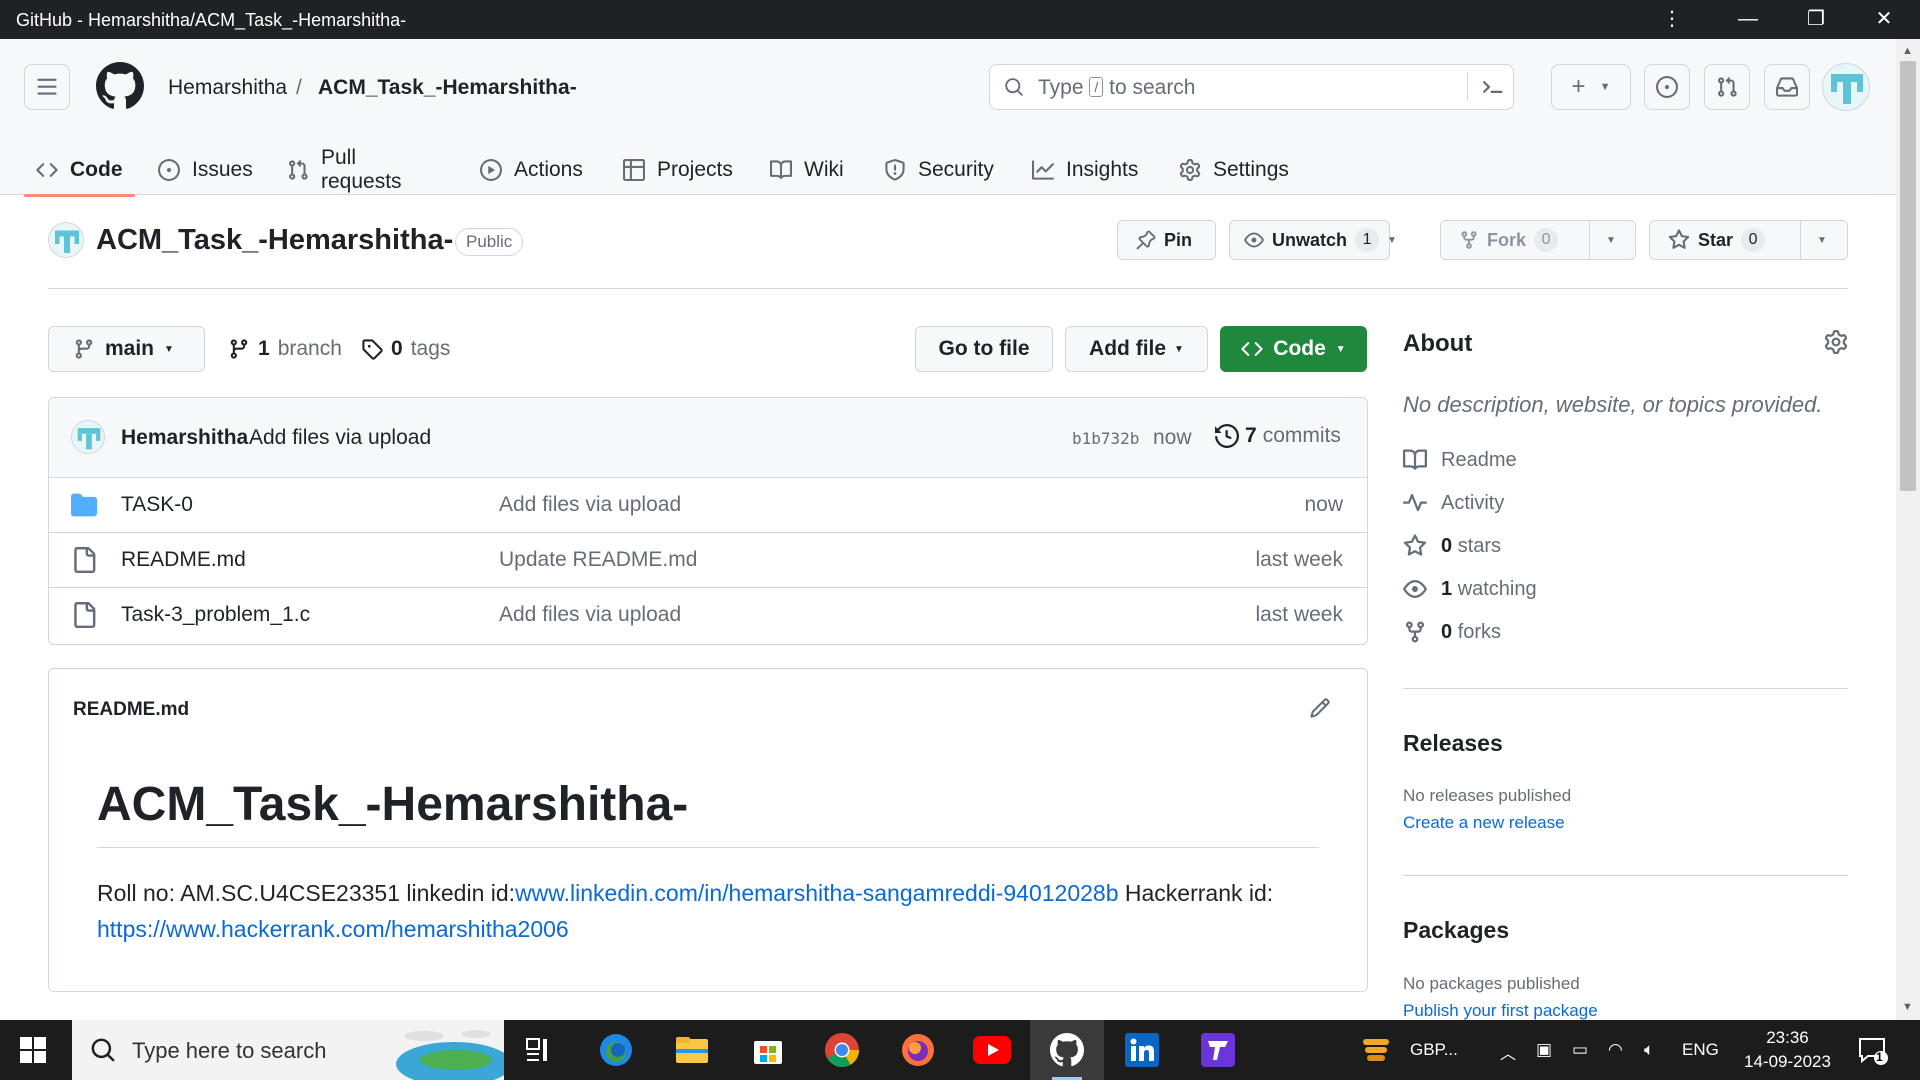  What do you see at coordinates (1278, 436) in the screenshot?
I see `commit-history-link: 7 commits` at bounding box center [1278, 436].